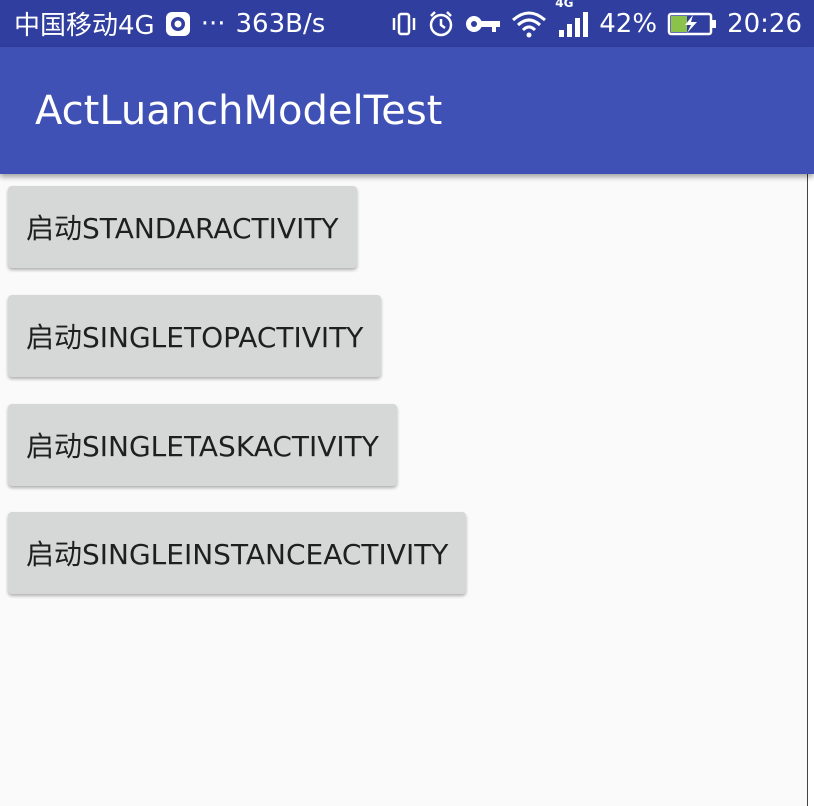 This screenshot has width=814, height=806. I want to click on clock: 20:26, so click(764, 23).